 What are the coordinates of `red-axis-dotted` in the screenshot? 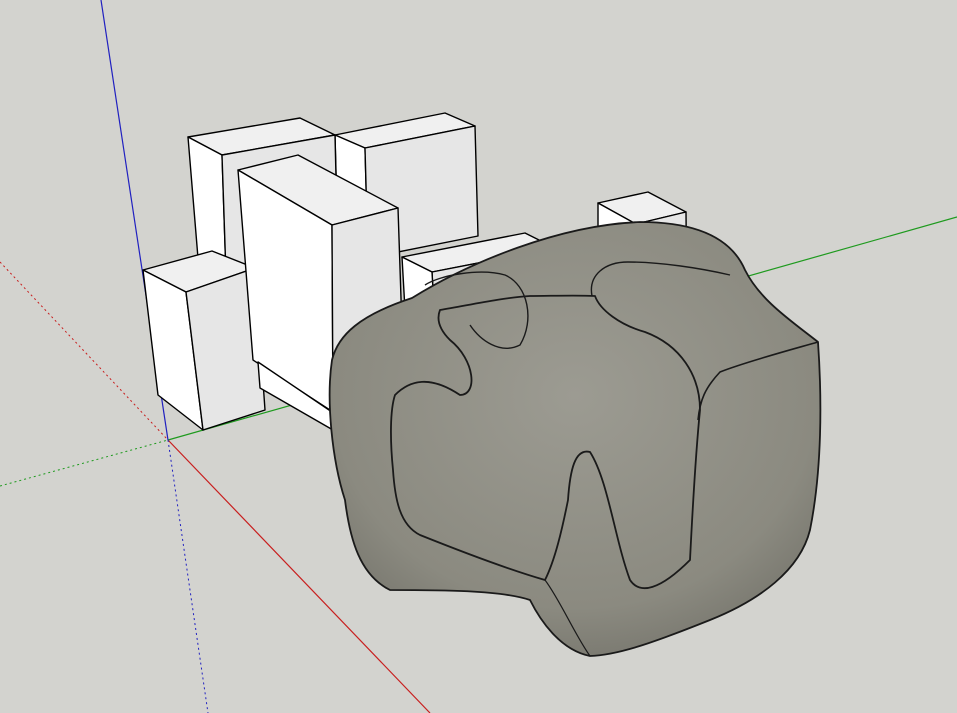 It's located at (84, 351).